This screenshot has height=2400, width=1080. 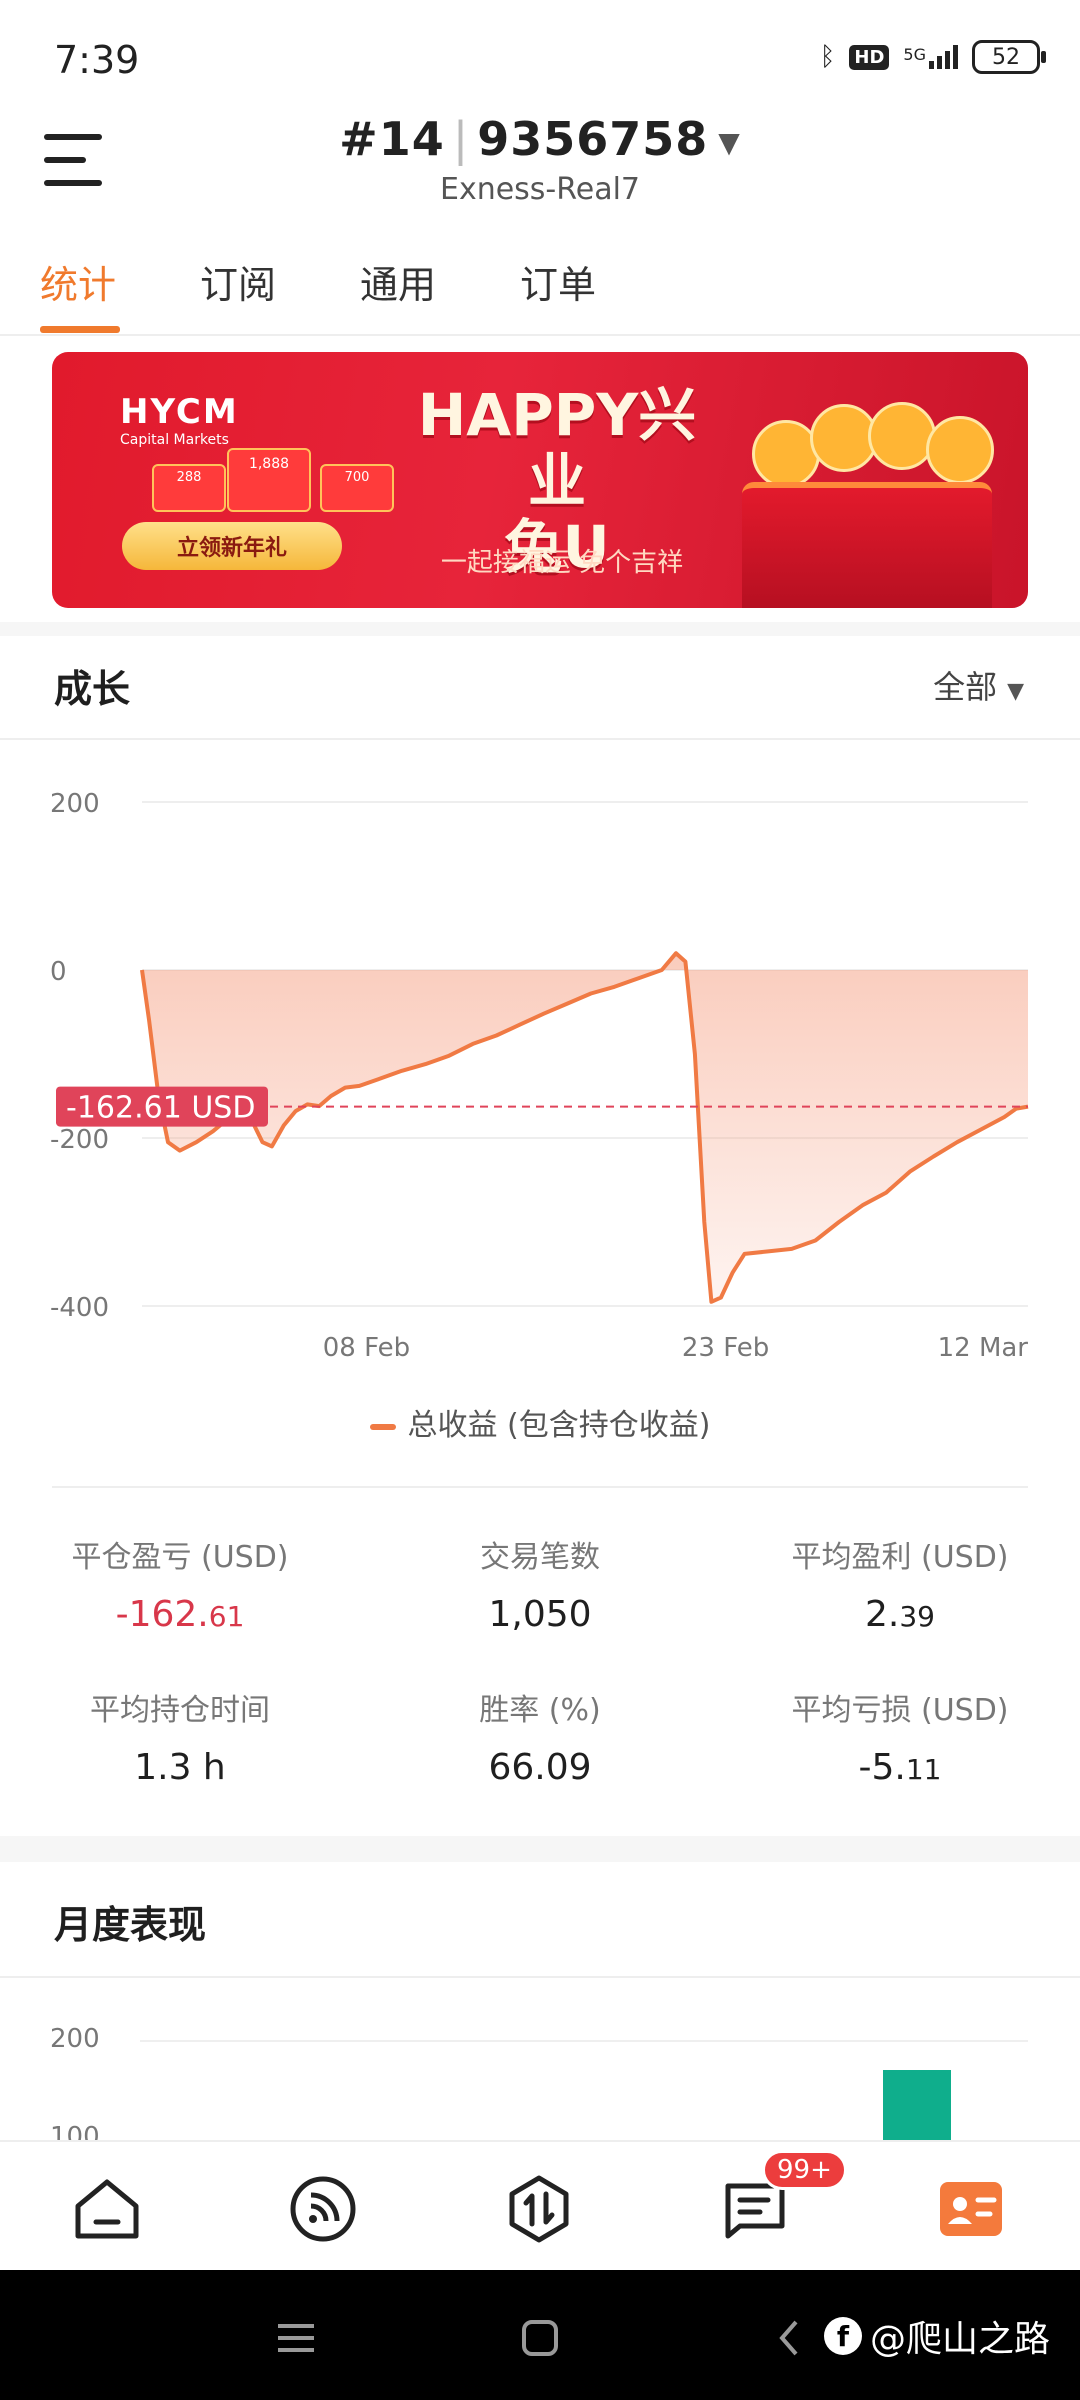 What do you see at coordinates (180, 1557) in the screenshot?
I see `stat-label: 平仓盈亏 (USD)` at bounding box center [180, 1557].